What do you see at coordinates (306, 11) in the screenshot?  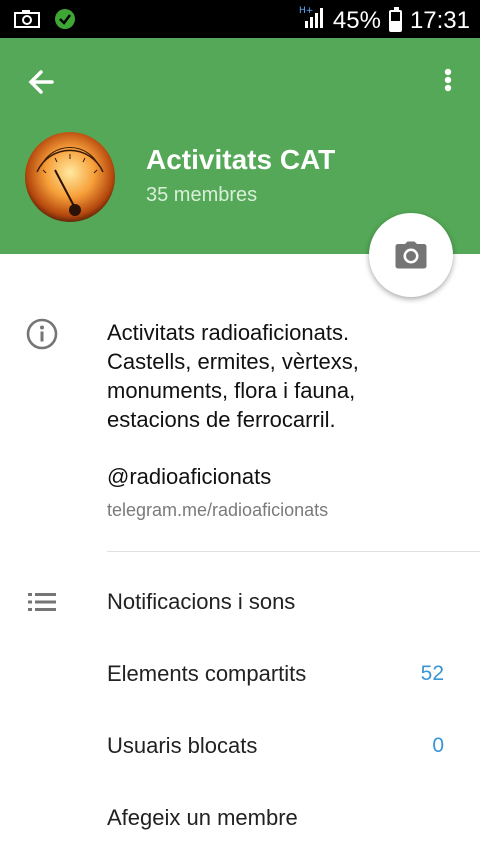 I see `svg-text: H+` at bounding box center [306, 11].